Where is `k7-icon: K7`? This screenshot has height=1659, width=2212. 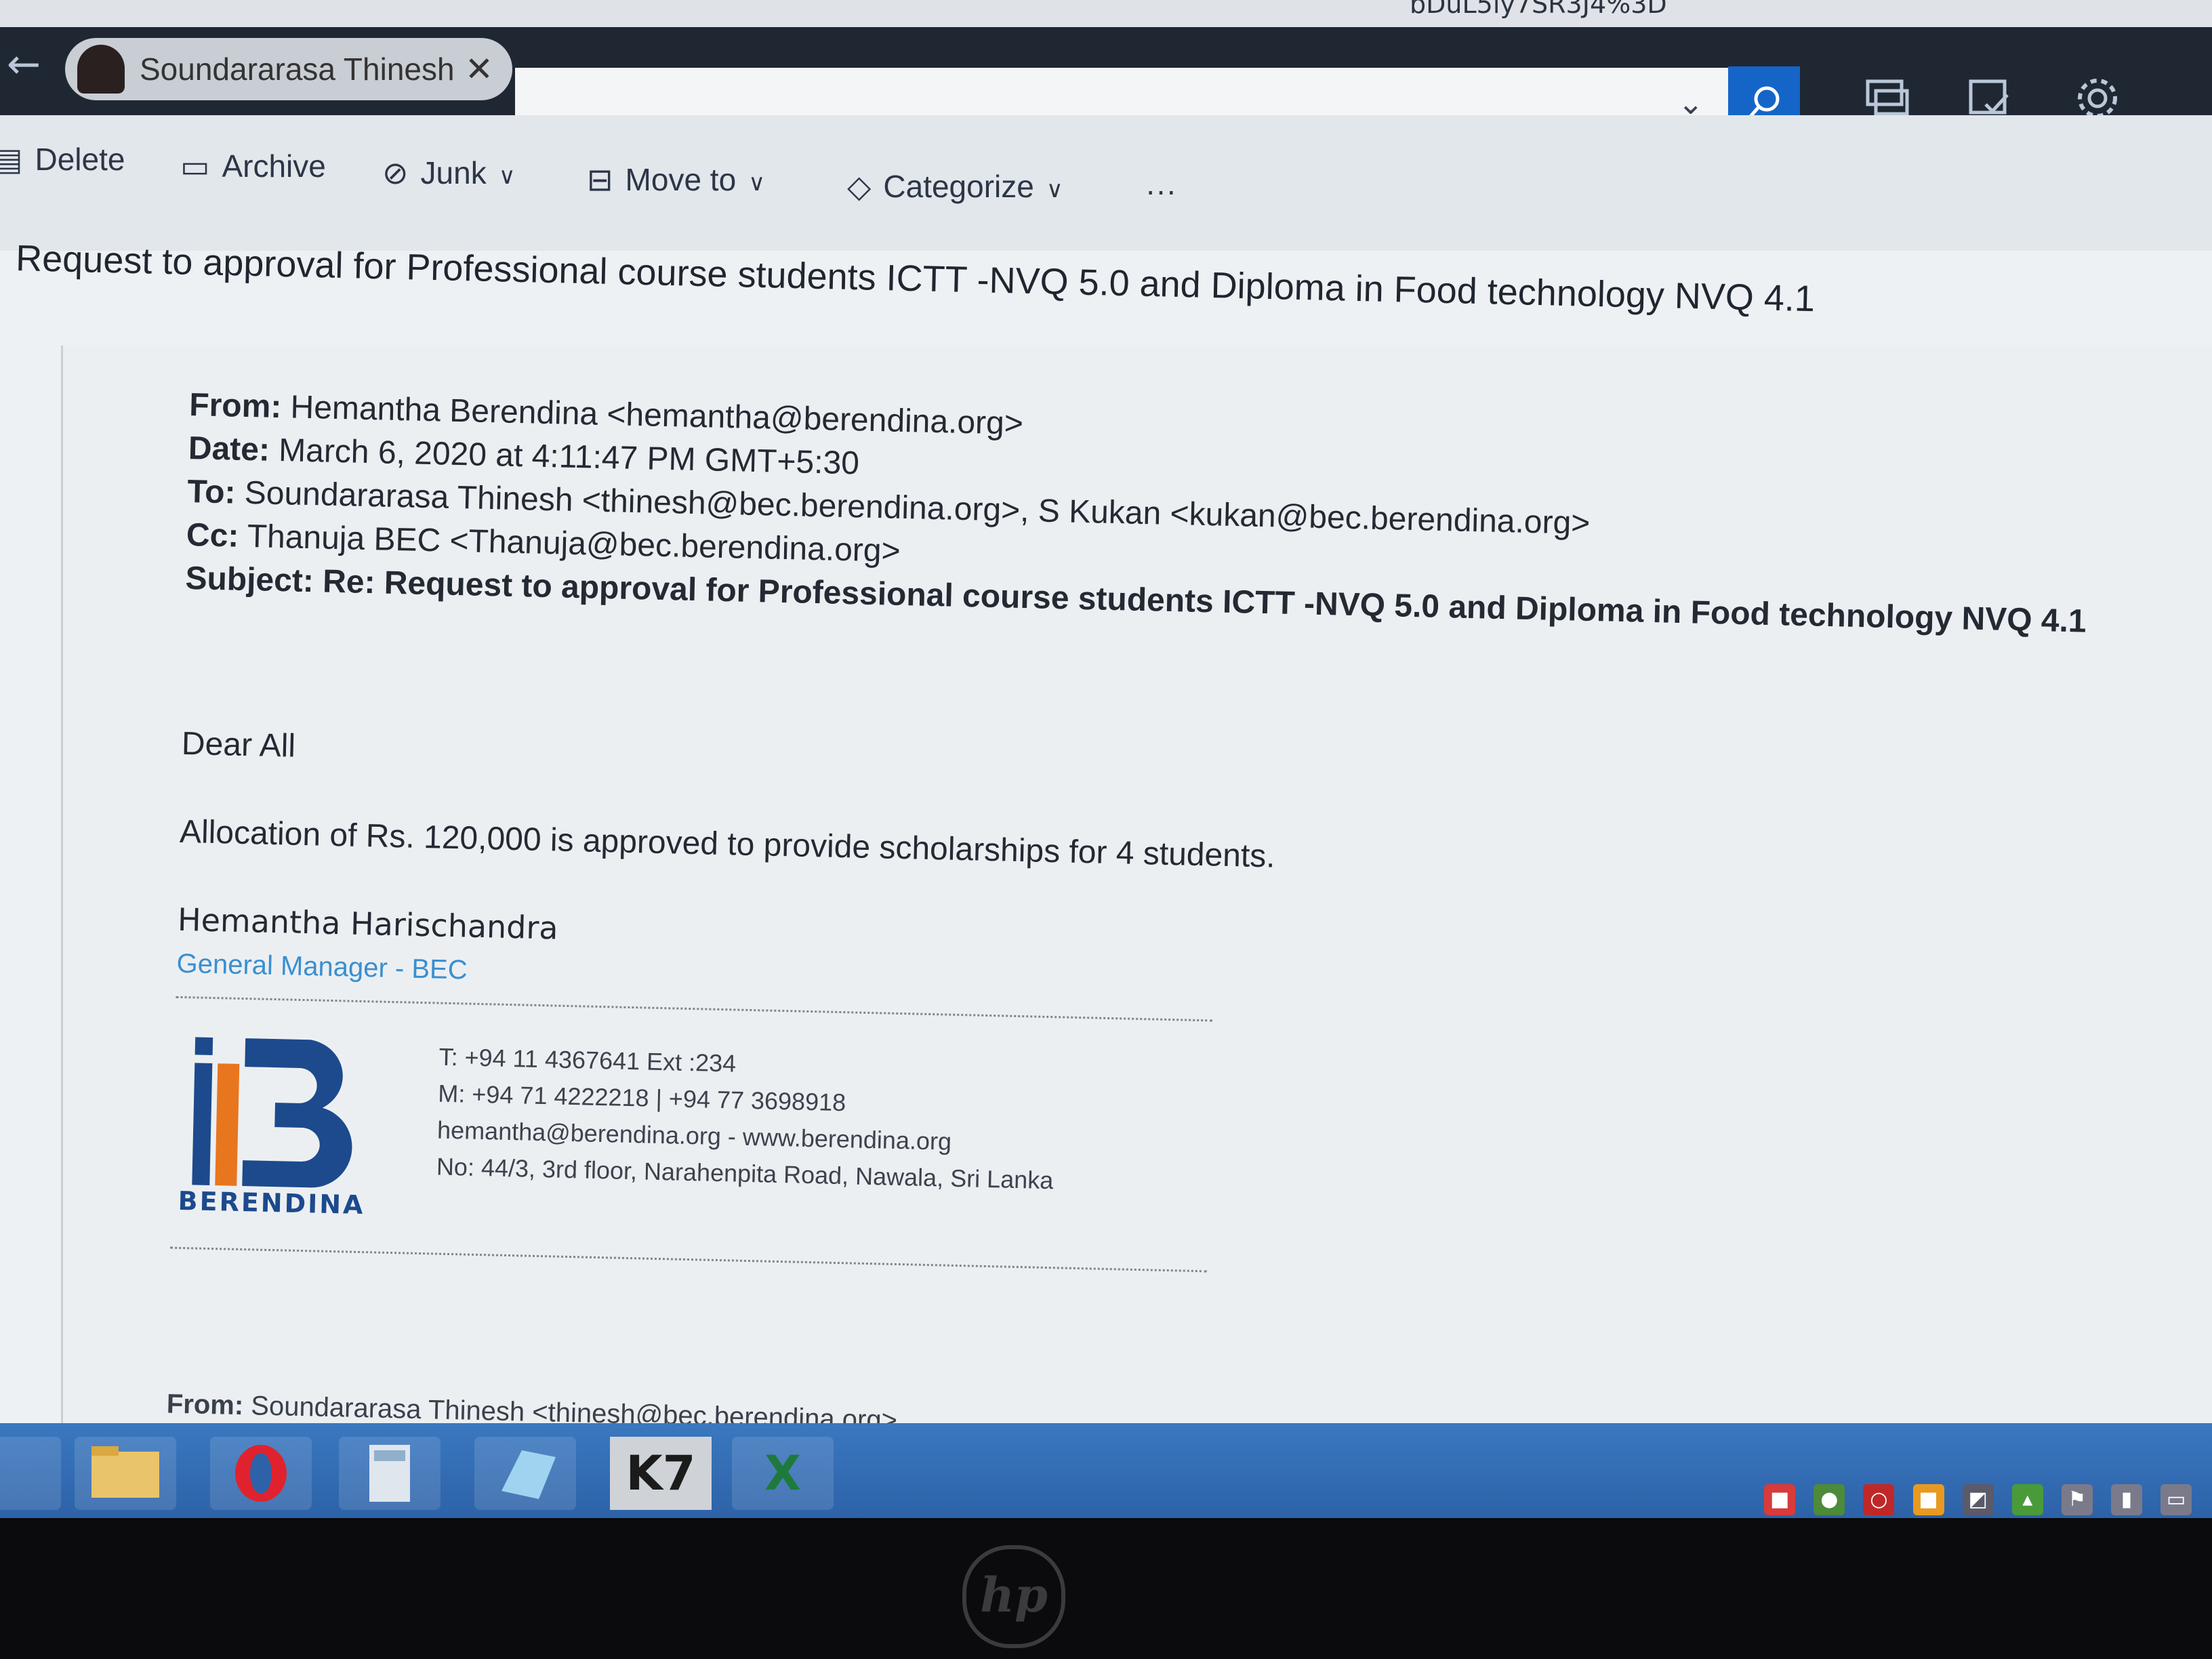
k7-icon: K7 is located at coordinates (661, 1473).